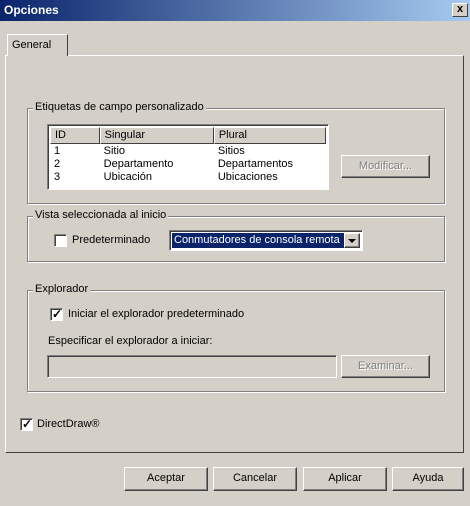  I want to click on help-button-label: Ayuda, so click(428, 478).